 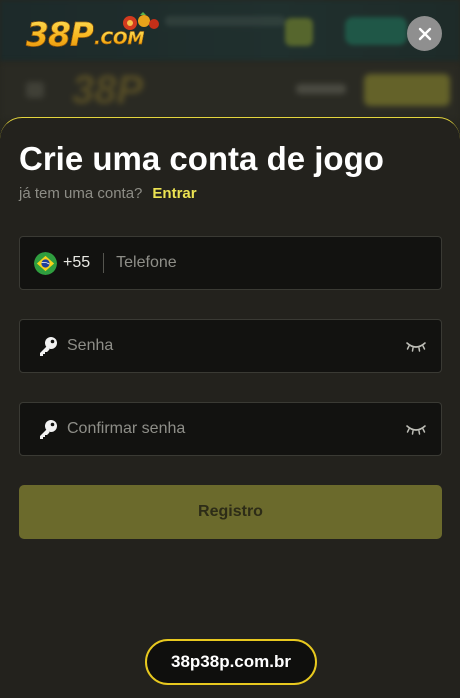 I want to click on login-link: Entrar, so click(x=174, y=193).